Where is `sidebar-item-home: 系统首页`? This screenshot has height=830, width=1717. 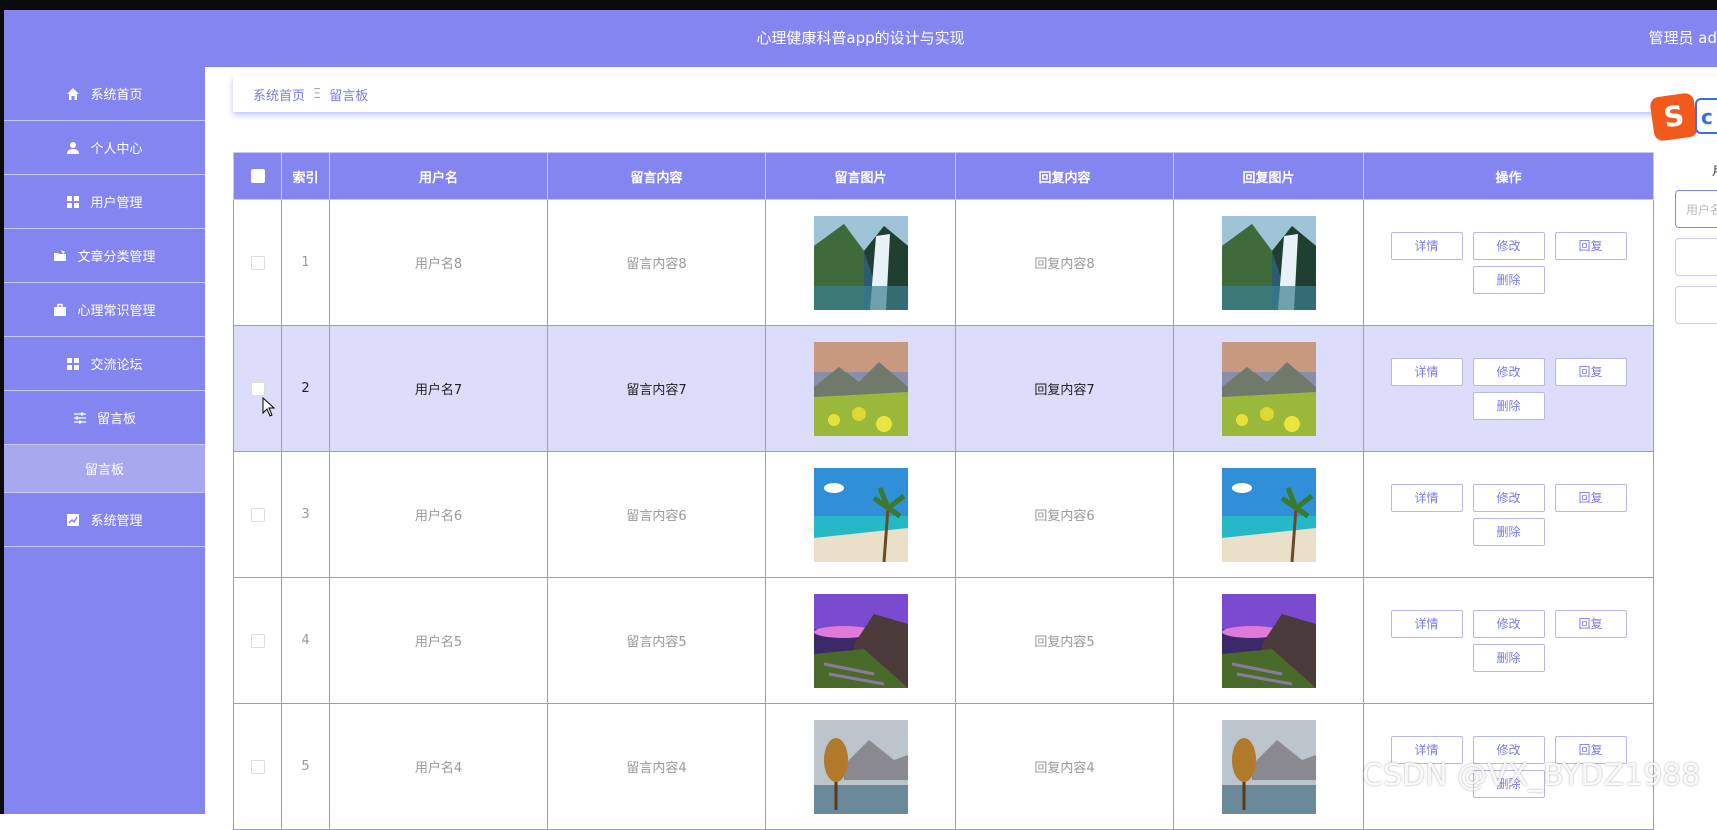
sidebar-item-home: 系统首页 is located at coordinates (104, 94).